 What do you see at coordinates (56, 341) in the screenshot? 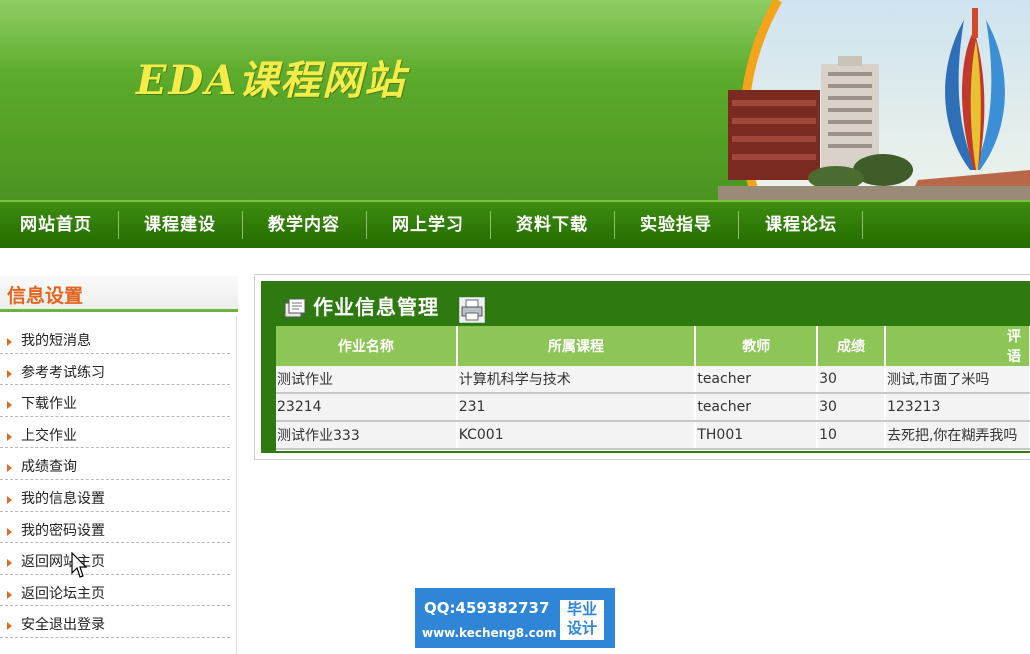
I see `sidebar-item-label: 我的短消息` at bounding box center [56, 341].